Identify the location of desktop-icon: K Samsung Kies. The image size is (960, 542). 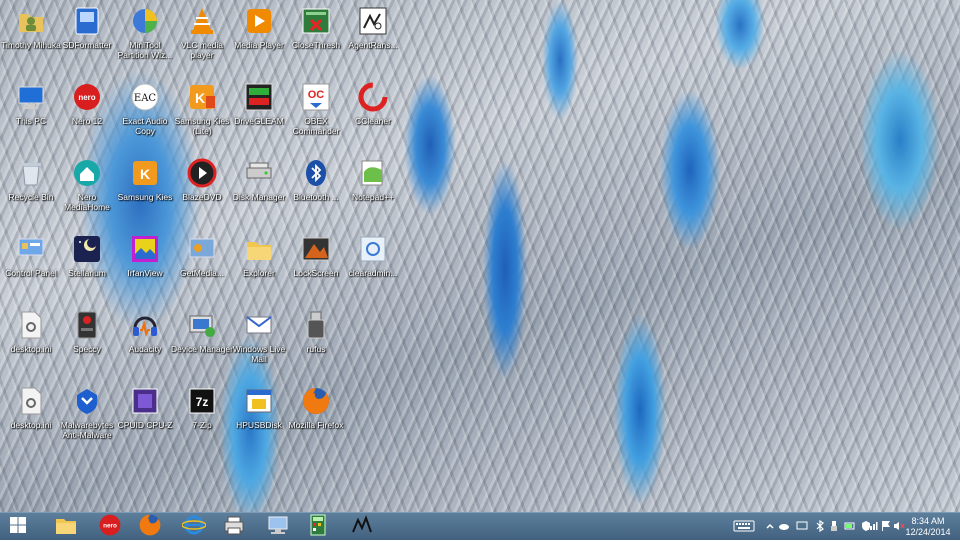
(145, 189).